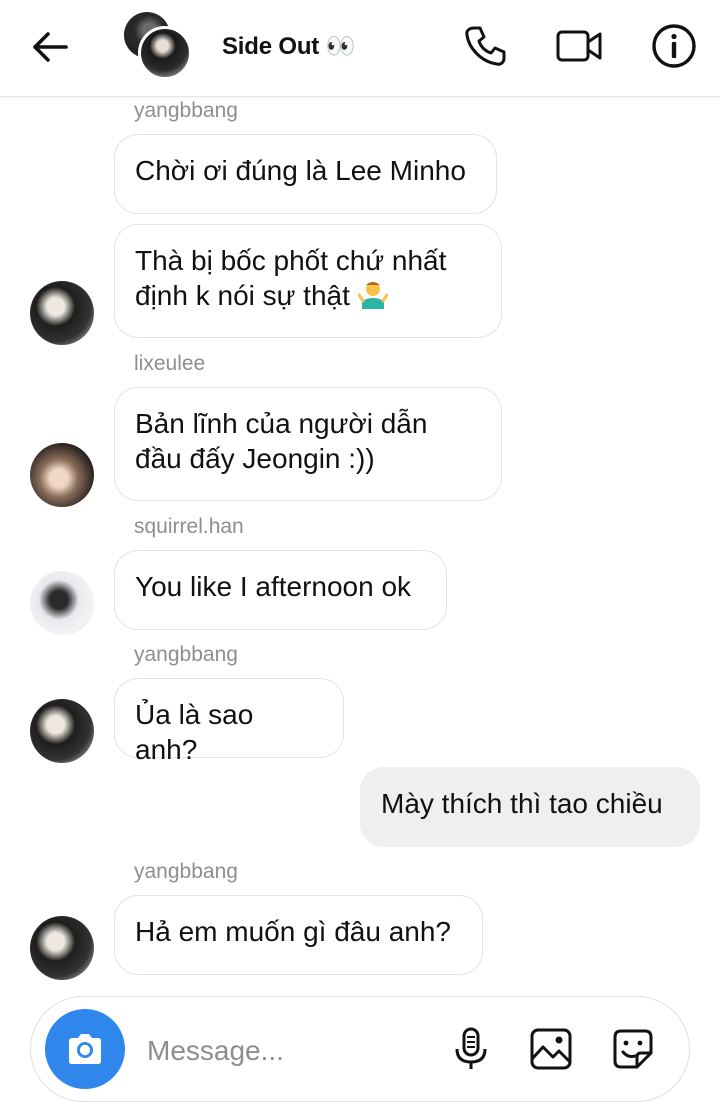 The image size is (720, 1113). What do you see at coordinates (165, 53) in the screenshot?
I see `group-avatar-front` at bounding box center [165, 53].